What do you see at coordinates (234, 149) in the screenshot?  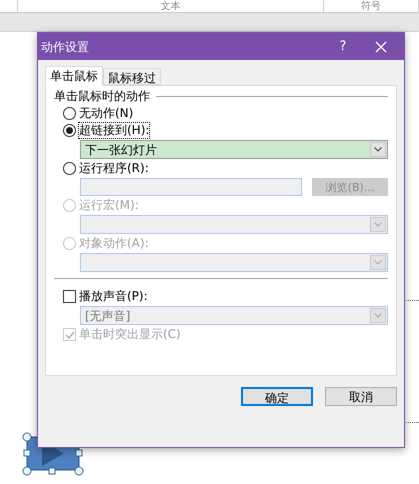 I see `dropdown: 下一张幻灯片` at bounding box center [234, 149].